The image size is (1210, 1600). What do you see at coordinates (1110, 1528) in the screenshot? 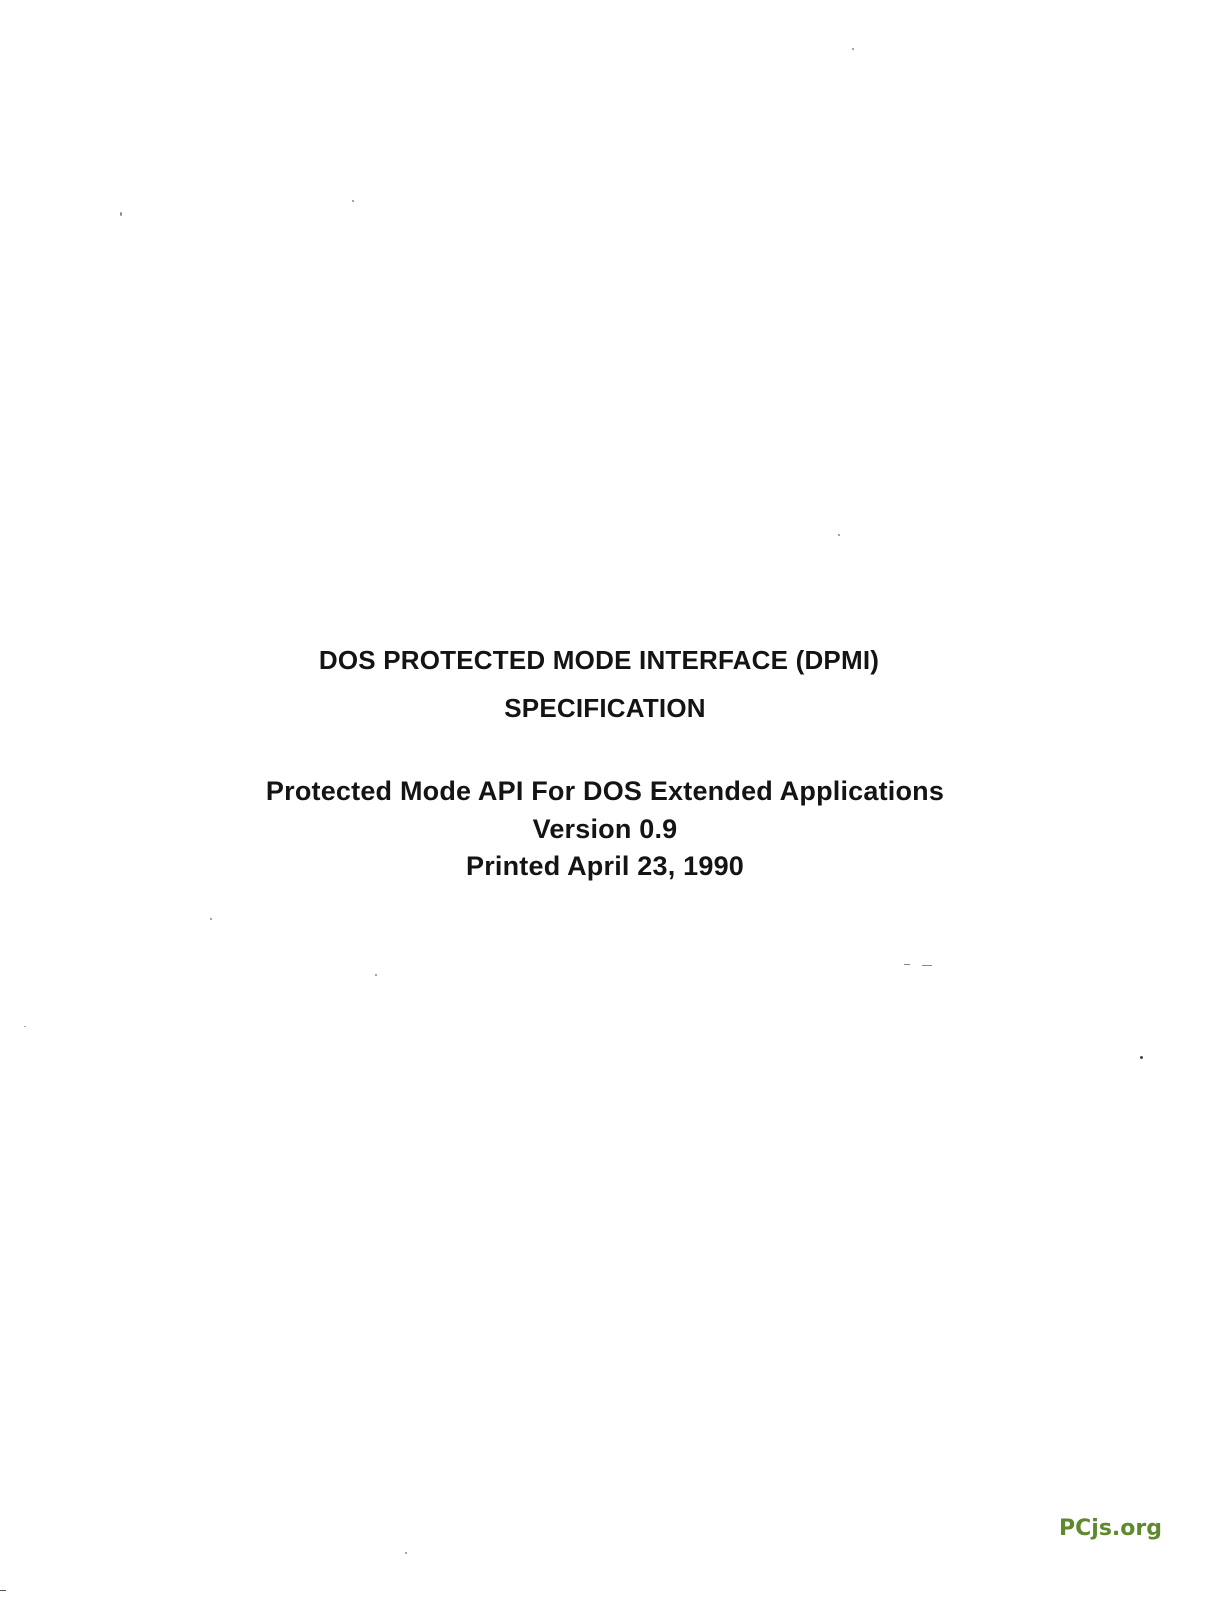
I see `pcjs-watermark: PCjs.org` at bounding box center [1110, 1528].